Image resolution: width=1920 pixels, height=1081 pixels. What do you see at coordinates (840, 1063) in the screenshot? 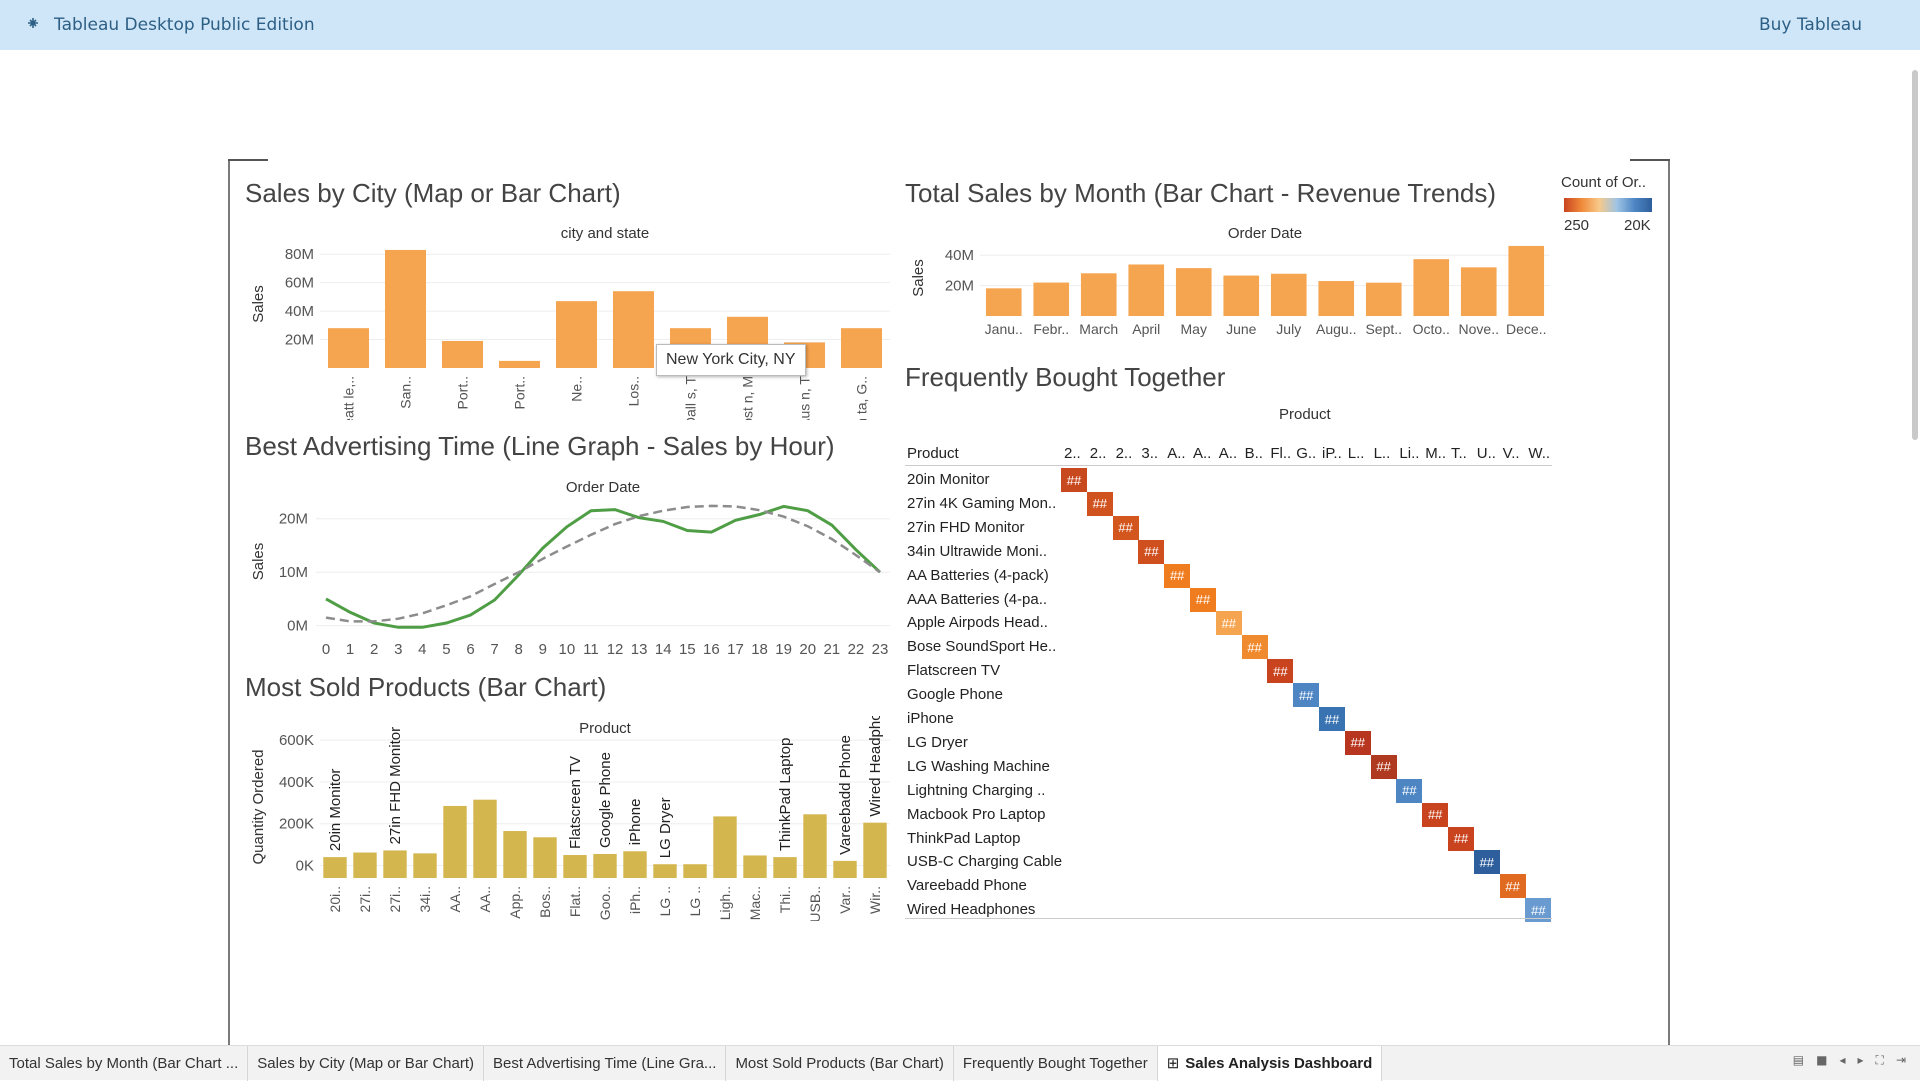
I see `sheet-tab: Most Sold Products (Bar Chart)` at bounding box center [840, 1063].